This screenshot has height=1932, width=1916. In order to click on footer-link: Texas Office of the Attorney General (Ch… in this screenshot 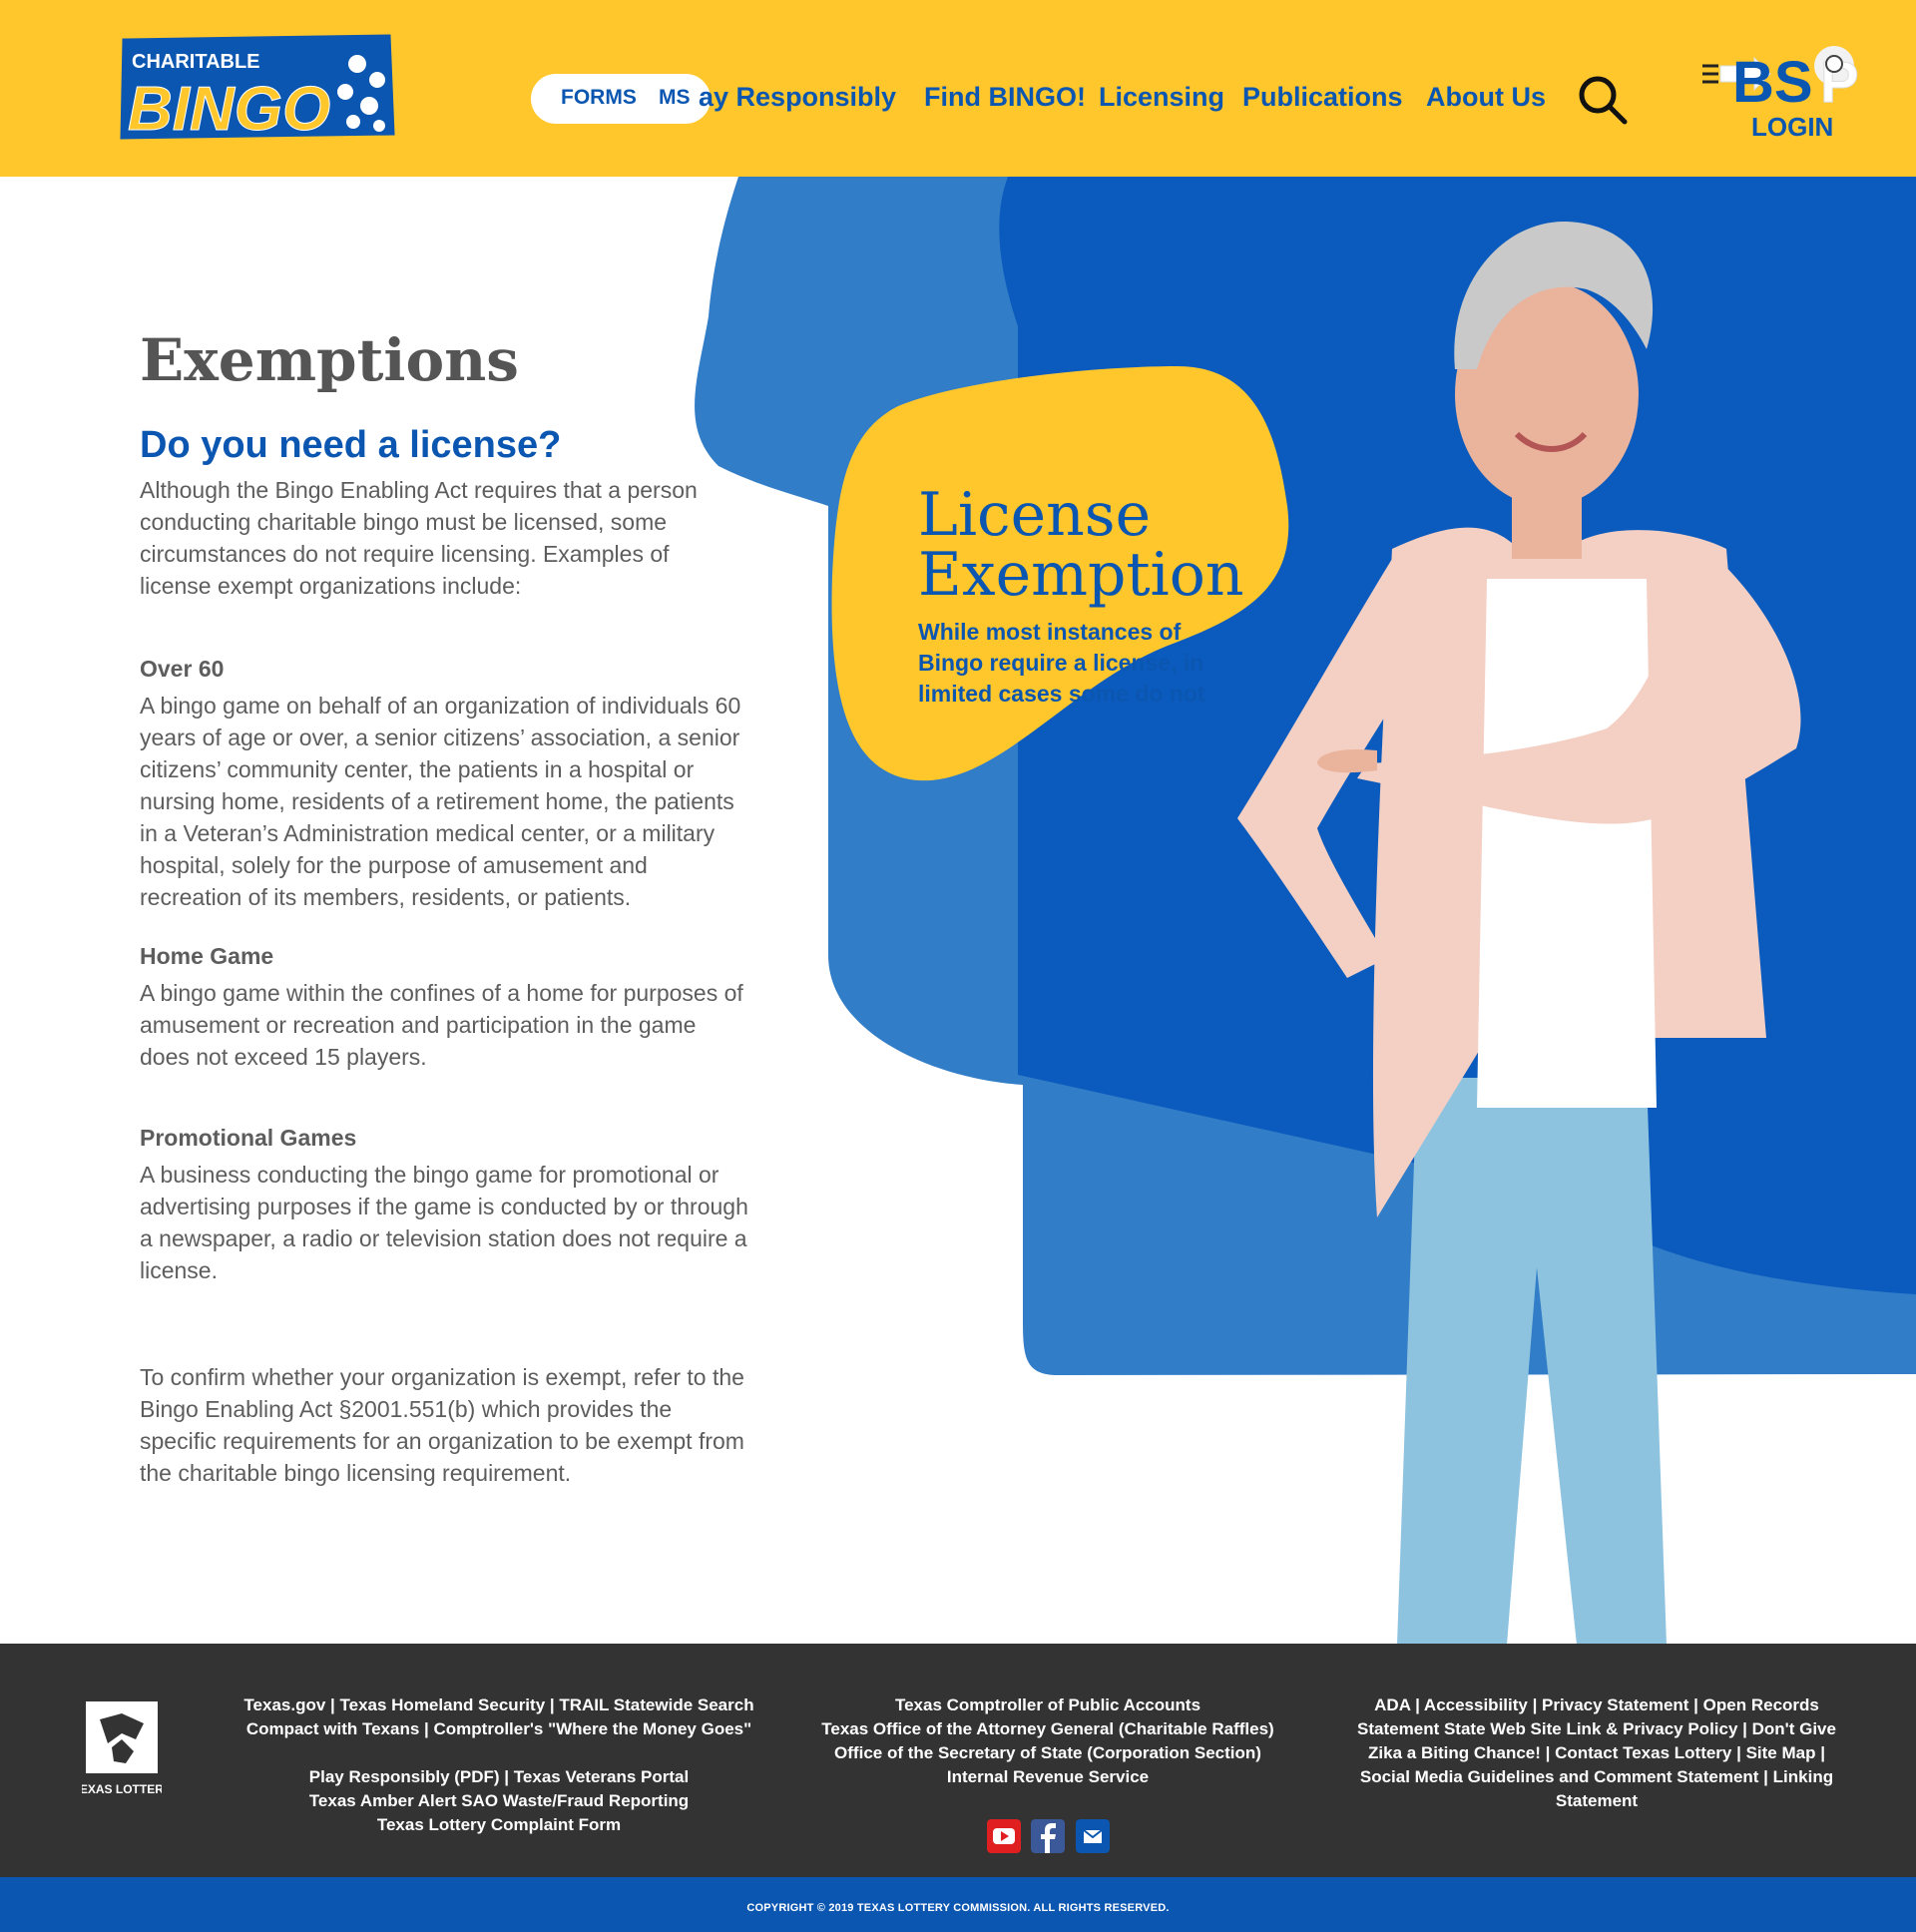, I will do `click(1047, 1729)`.